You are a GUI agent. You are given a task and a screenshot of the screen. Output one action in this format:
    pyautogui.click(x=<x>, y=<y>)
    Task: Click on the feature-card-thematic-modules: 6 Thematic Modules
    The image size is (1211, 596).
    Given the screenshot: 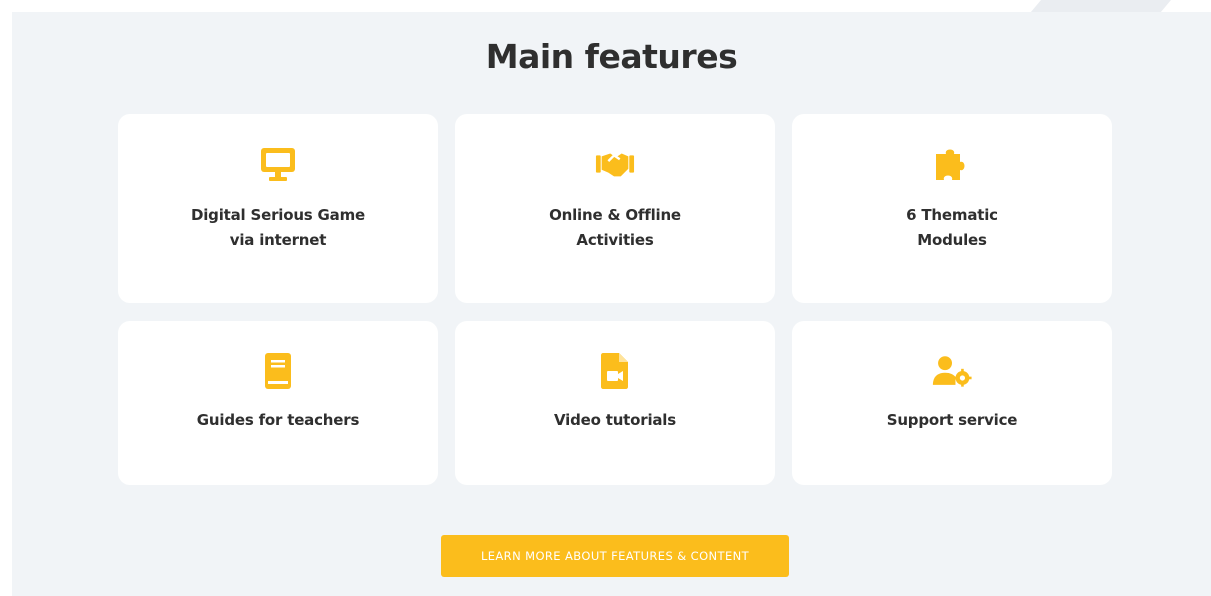 What is the action you would take?
    pyautogui.click(x=952, y=208)
    